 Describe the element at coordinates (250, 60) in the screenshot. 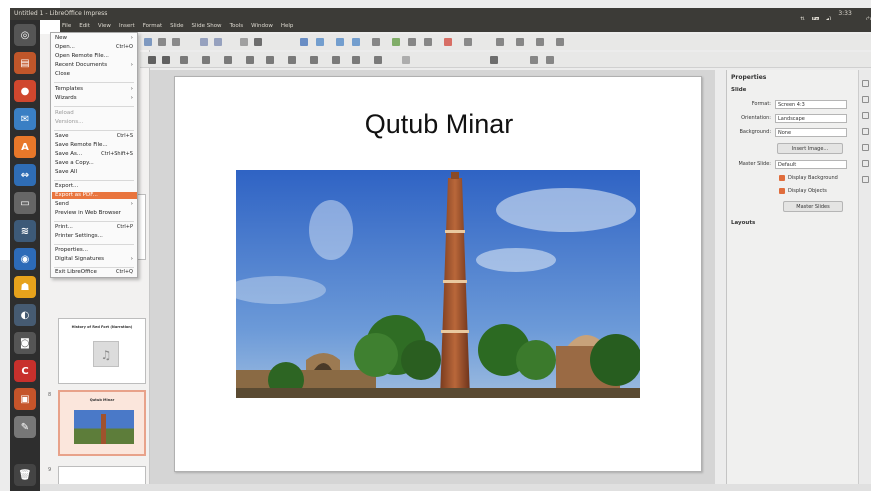

I see `shape-icon` at that location.